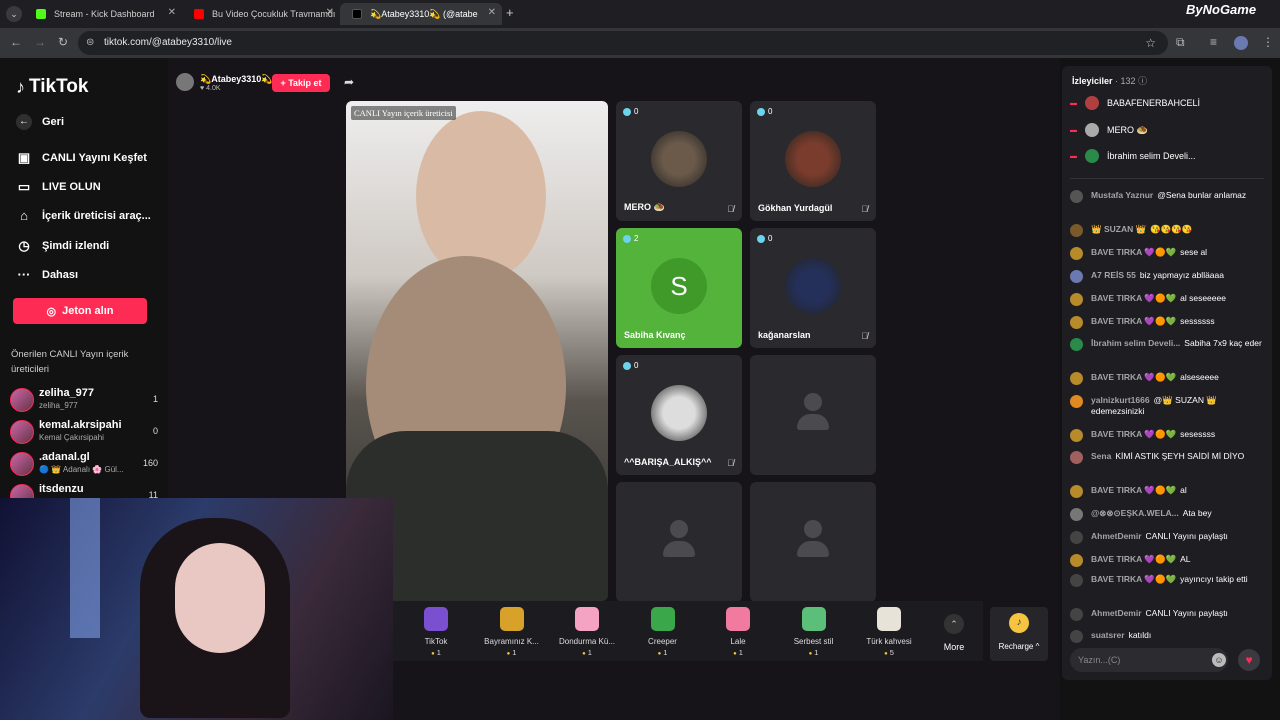  Describe the element at coordinates (623, 43) in the screenshot. I see `address-bar: ⊜ tiktok.com/@atabey3310/live ☆` at that location.